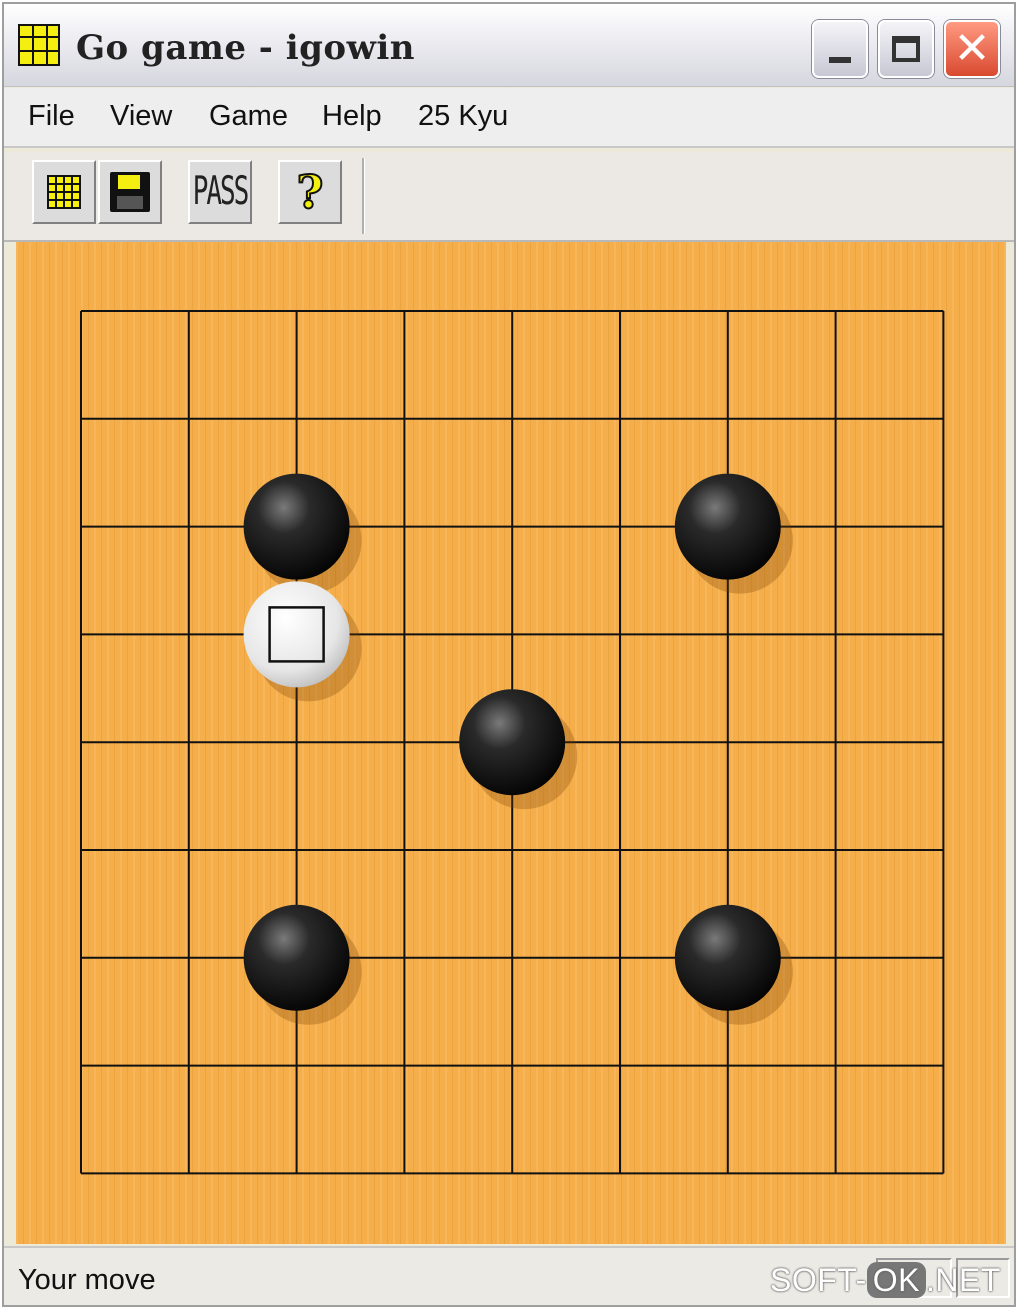 The height and width of the screenshot is (1311, 1020). What do you see at coordinates (296, 634) in the screenshot?
I see `white-stone` at bounding box center [296, 634].